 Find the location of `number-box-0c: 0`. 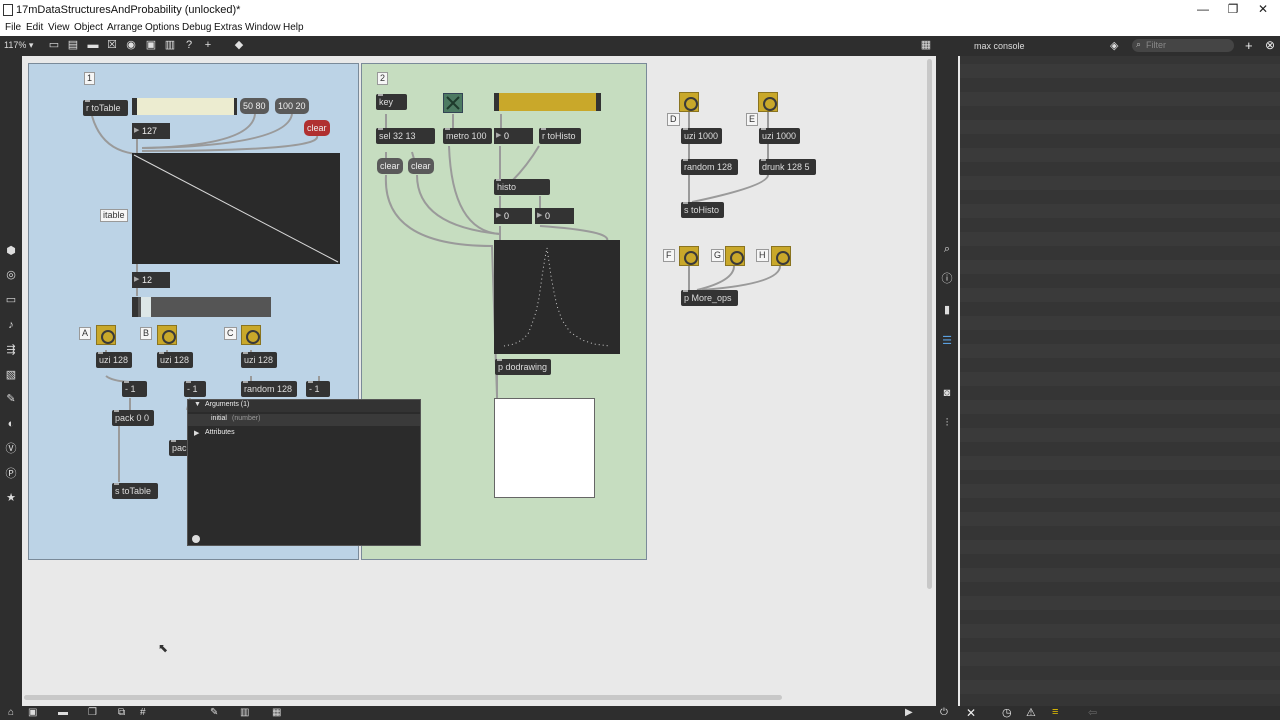

number-box-0c: 0 is located at coordinates (554, 216).